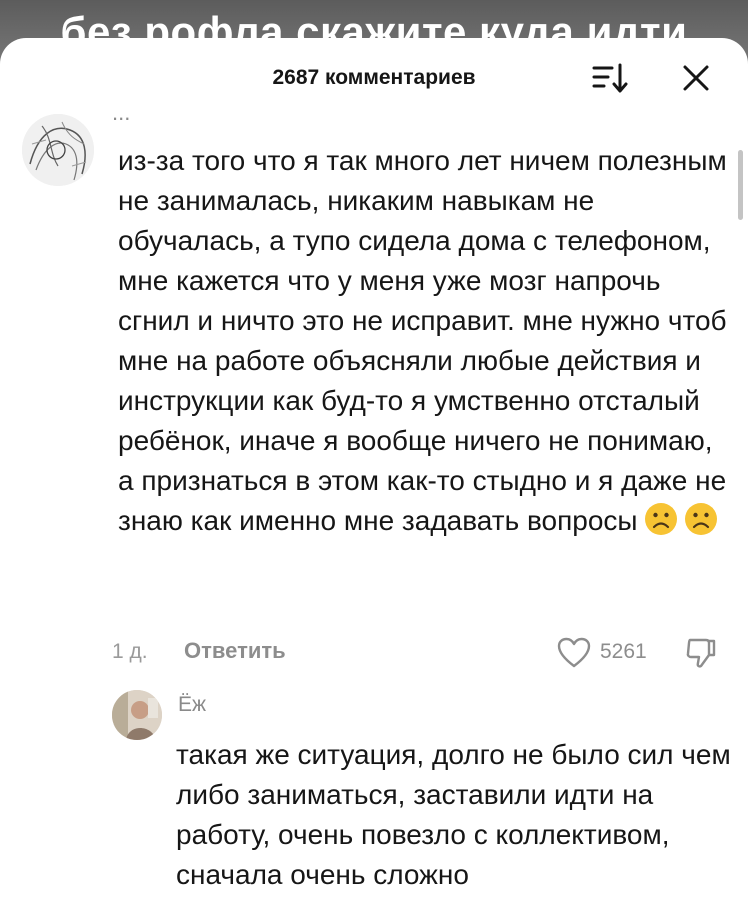 The height and width of the screenshot is (900, 748). Describe the element at coordinates (574, 652) in the screenshot. I see `heart-icon` at that location.